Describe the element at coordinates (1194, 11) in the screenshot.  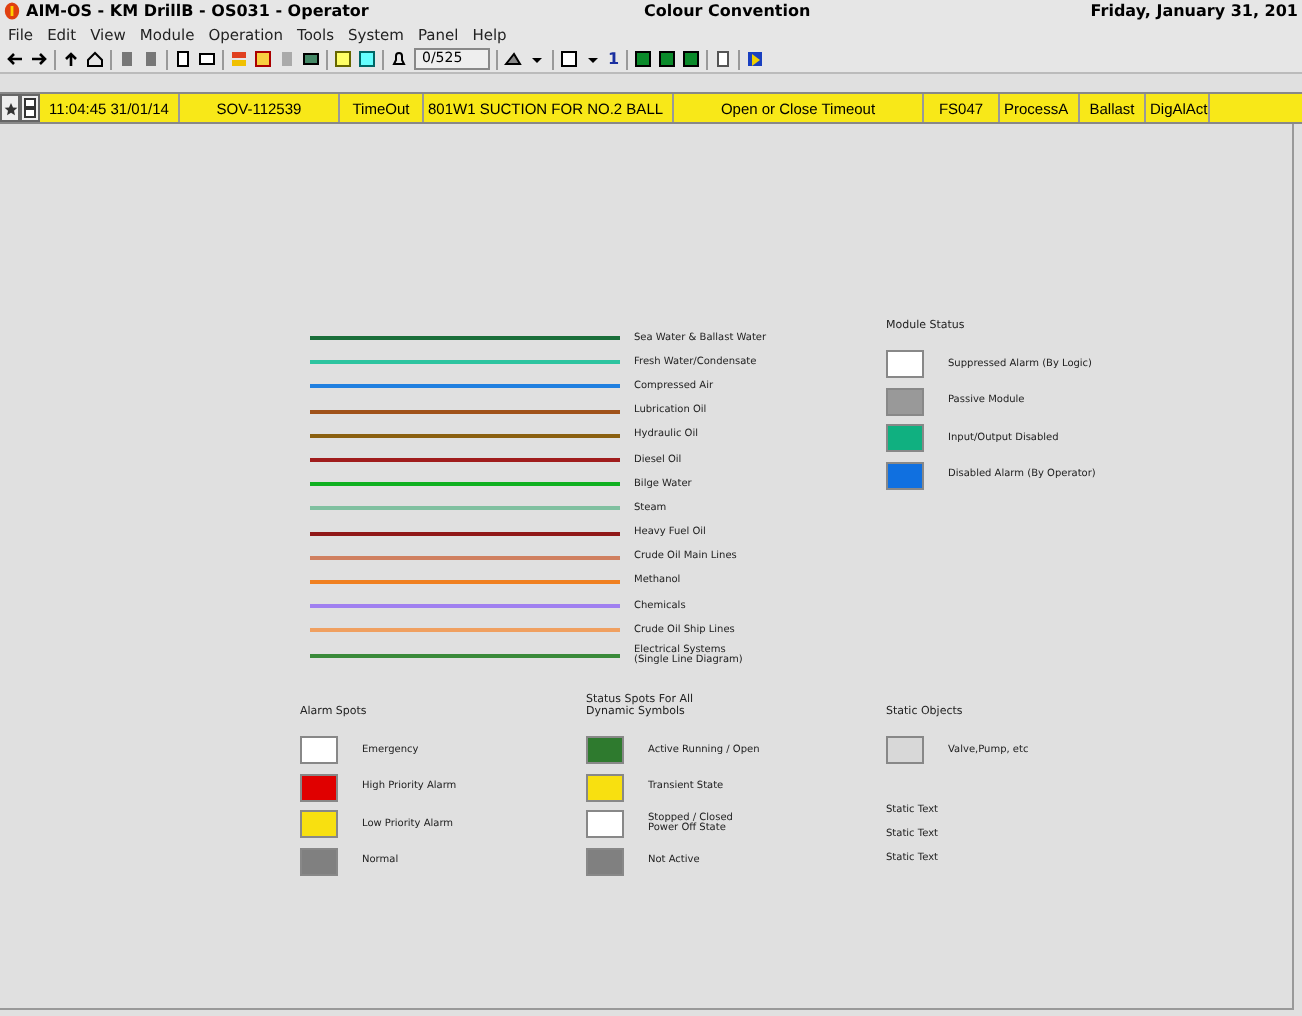
I see `date-text: Friday, January 31, 201` at that location.